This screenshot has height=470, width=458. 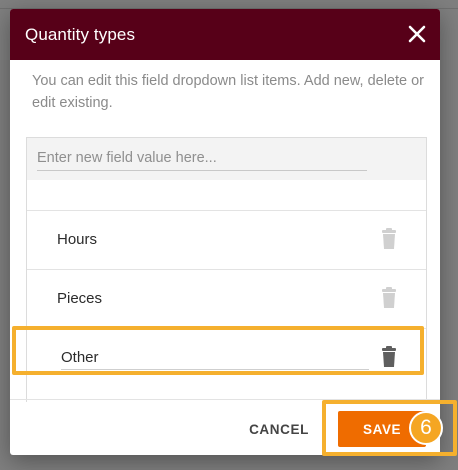 I want to click on new-value-input, so click(x=202, y=158).